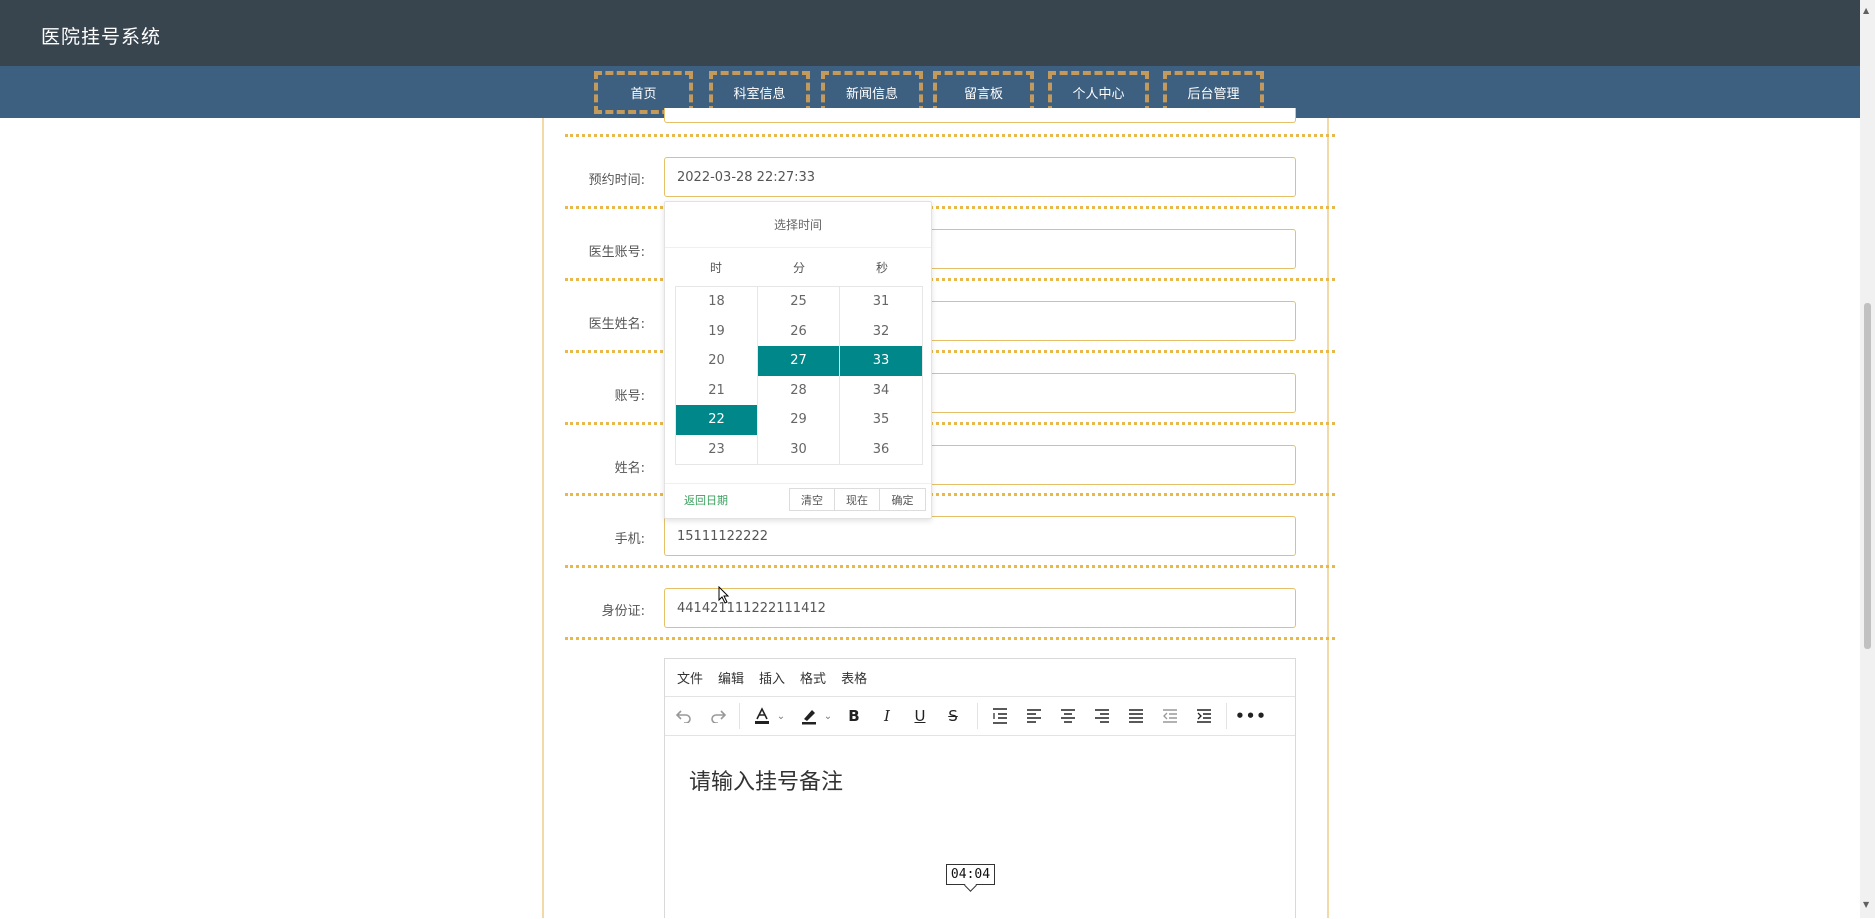 The width and height of the screenshot is (1875, 919). I want to click on second-option: 31, so click(881, 302).